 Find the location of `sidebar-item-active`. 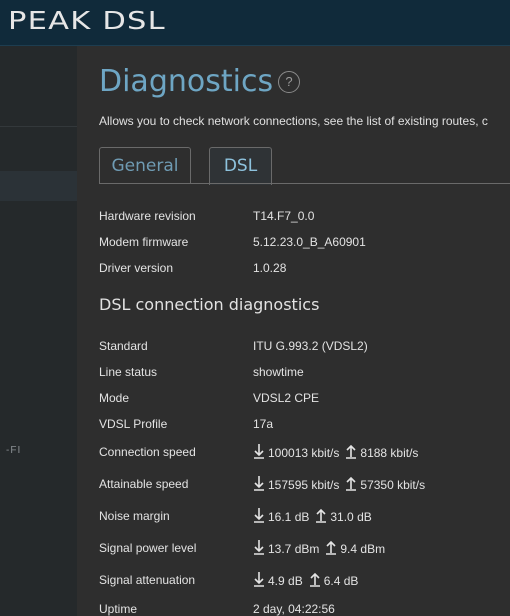

sidebar-item-active is located at coordinates (38, 186).